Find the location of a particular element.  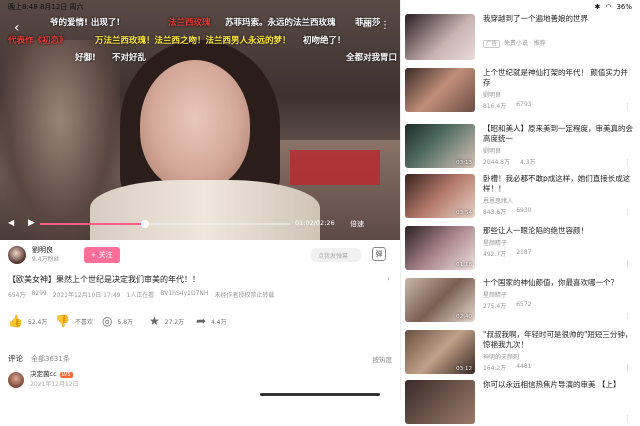

rec-uploader: 神明的天颜刺 is located at coordinates (501, 357).